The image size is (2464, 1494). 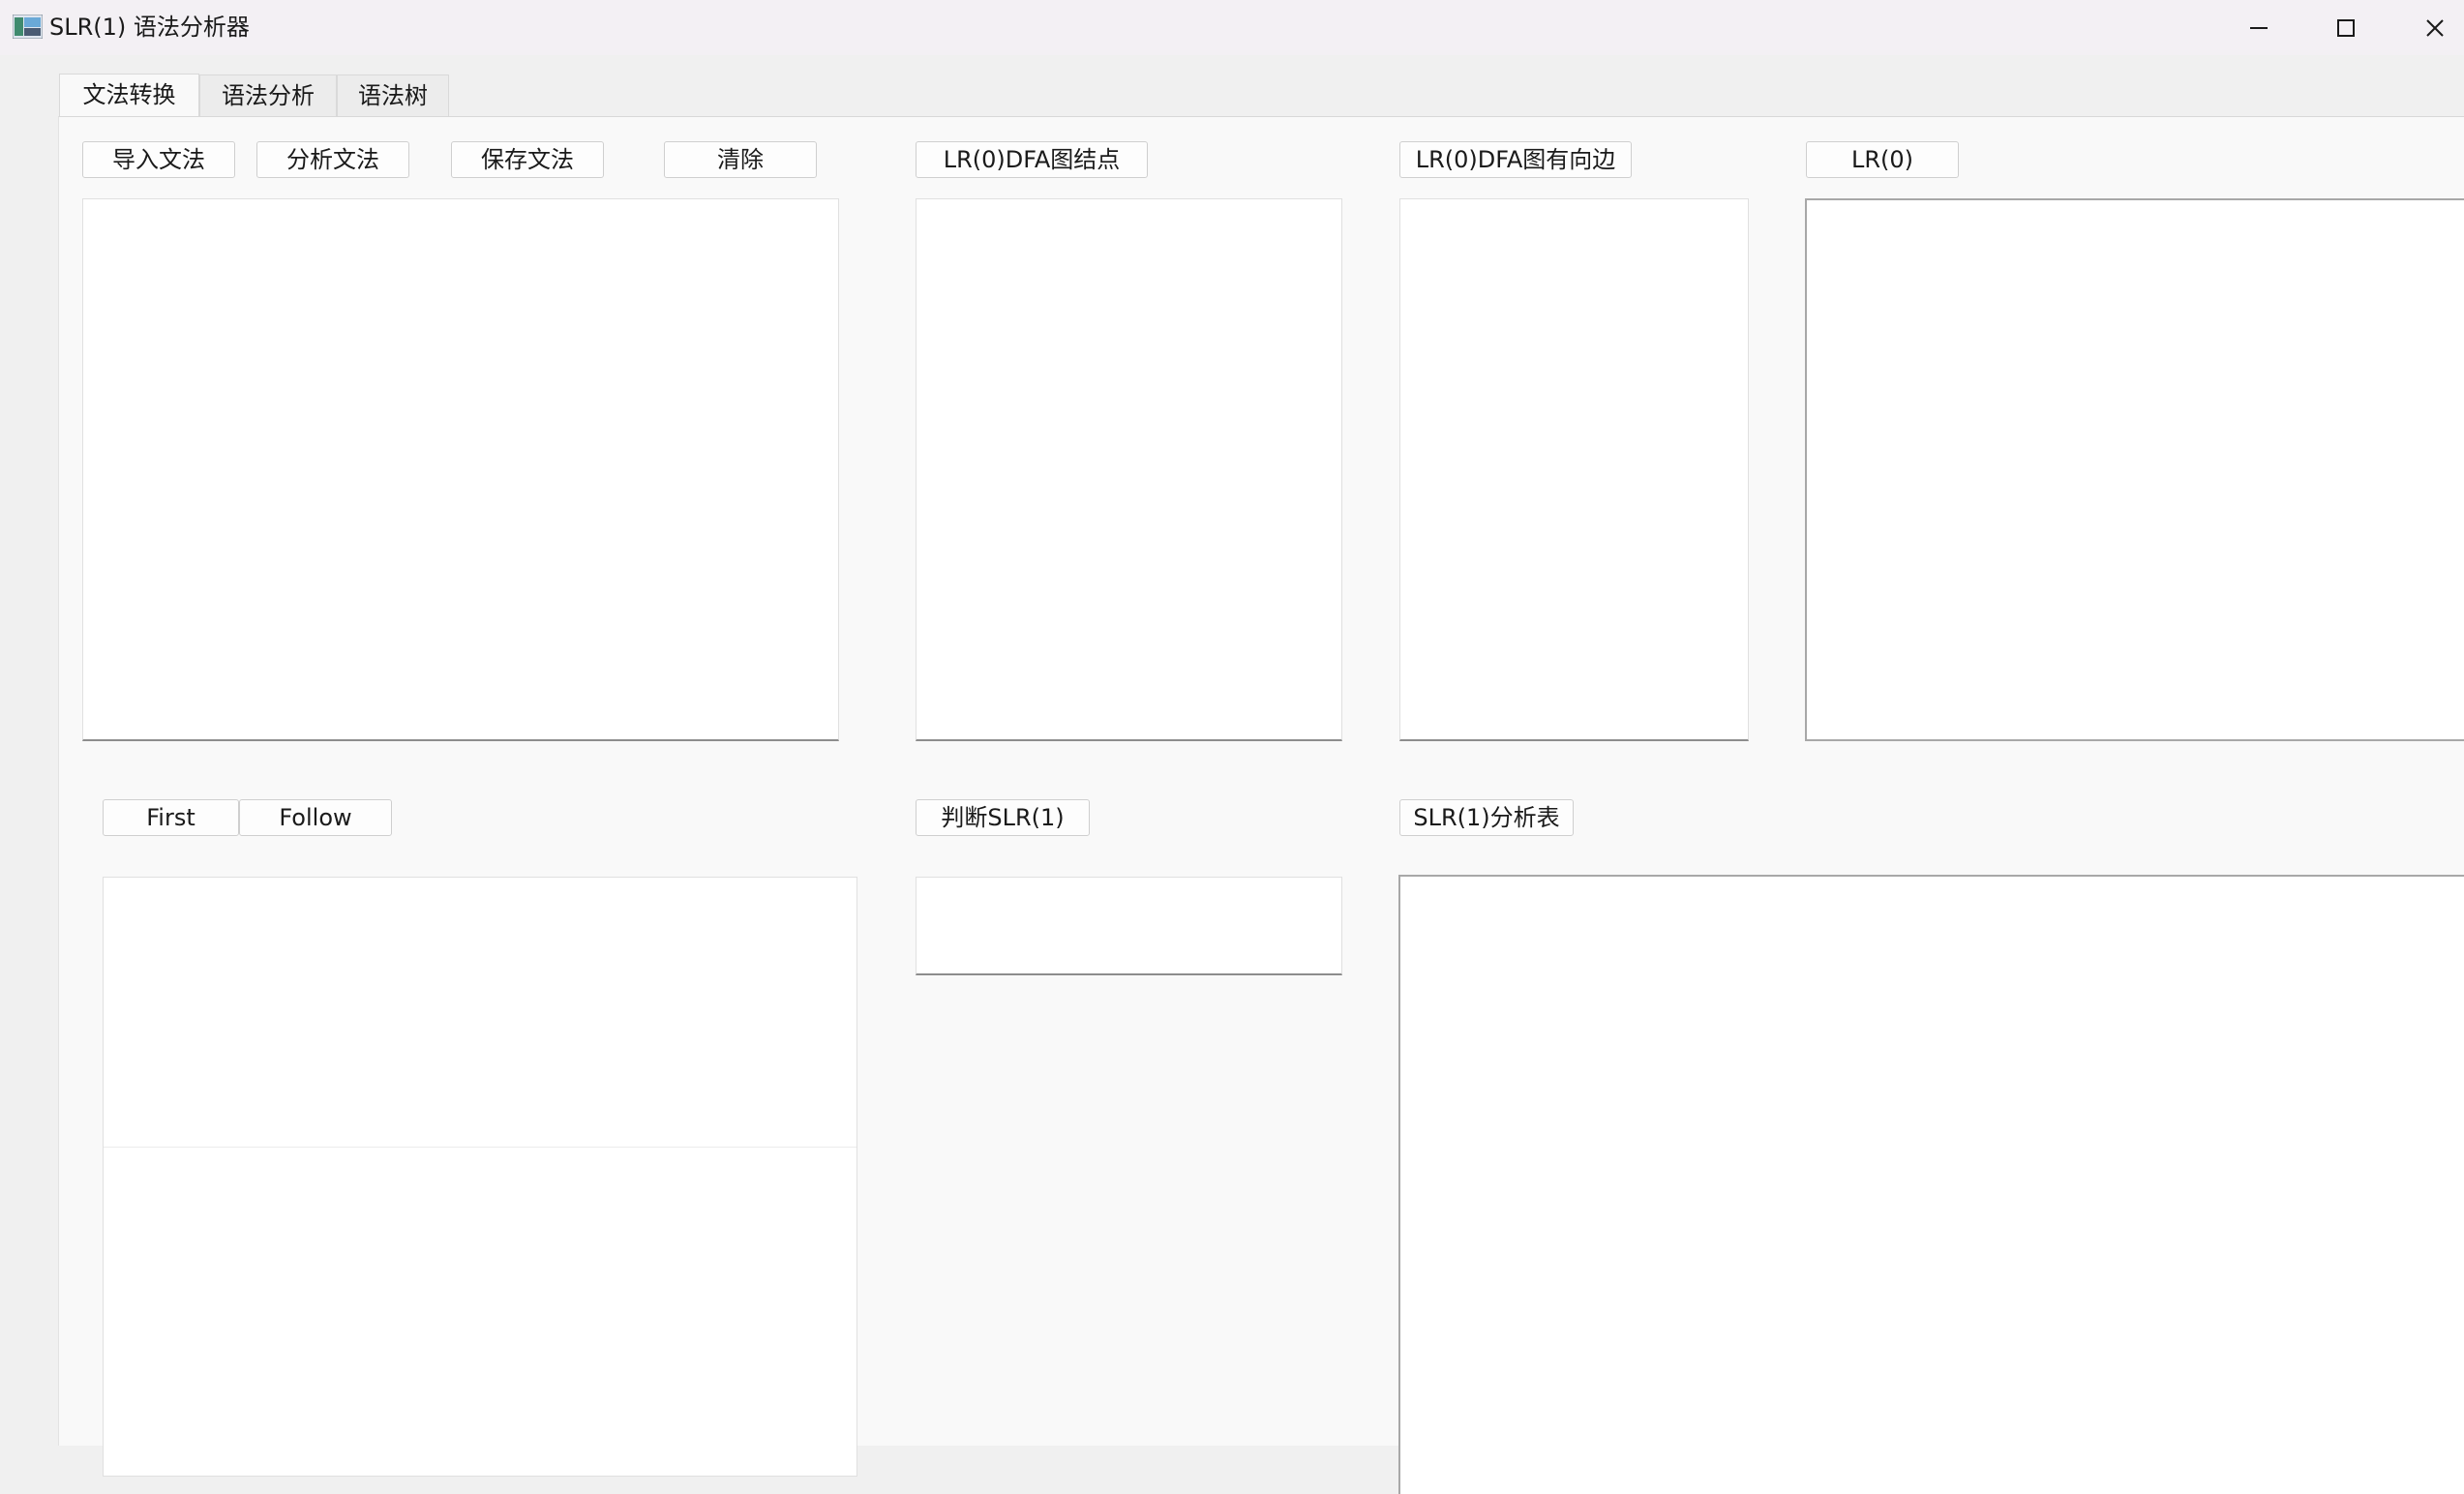 I want to click on tab-syntax-tree: 语法树, so click(x=393, y=95).